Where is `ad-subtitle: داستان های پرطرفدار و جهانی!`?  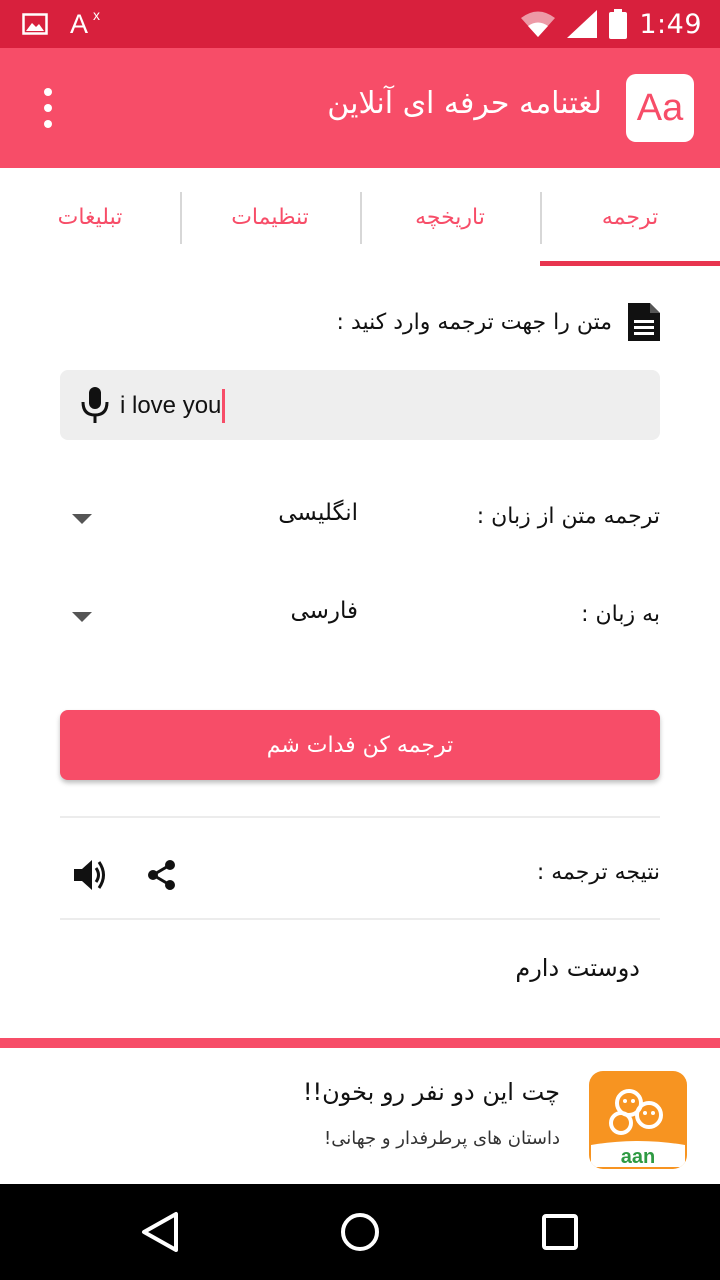
ad-subtitle: داستان های پرطرفدار و جهانی! is located at coordinates (442, 1138).